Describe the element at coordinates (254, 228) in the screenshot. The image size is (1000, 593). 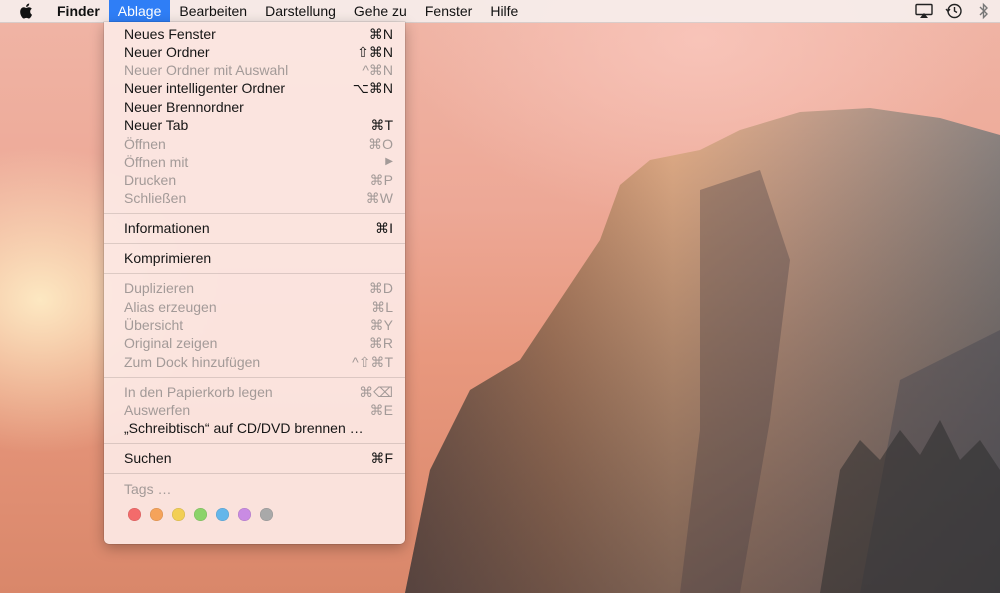
I see `menu-item-informationen: Informationen ⌘I` at that location.